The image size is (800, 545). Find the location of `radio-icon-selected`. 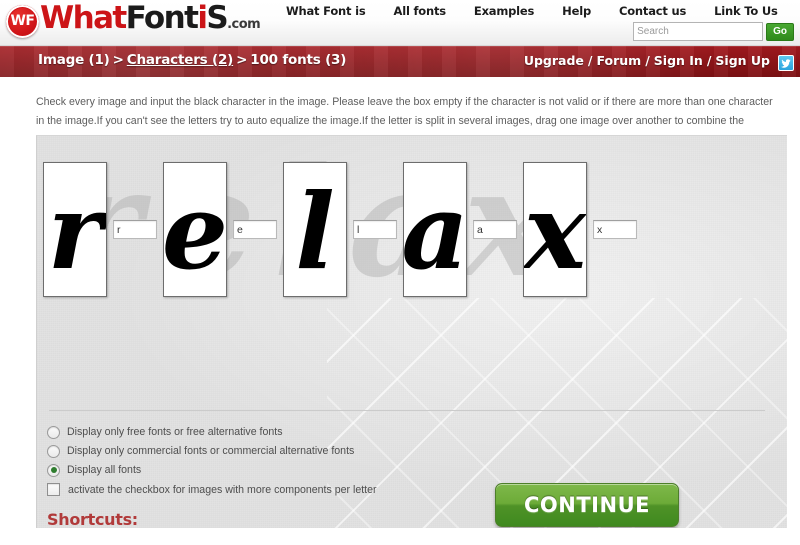

radio-icon-selected is located at coordinates (53, 470).